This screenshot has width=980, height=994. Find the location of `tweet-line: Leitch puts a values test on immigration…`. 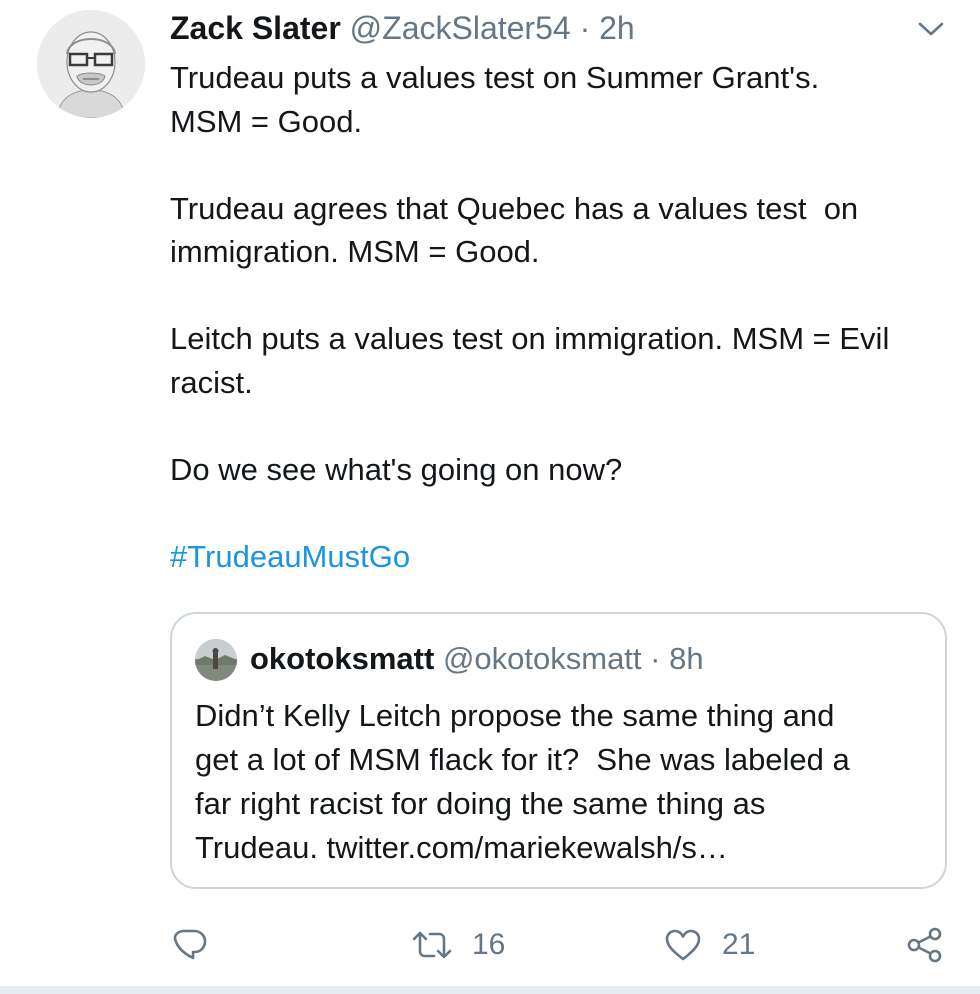

tweet-line: Leitch puts a values test on immigration… is located at coordinates (530, 338).